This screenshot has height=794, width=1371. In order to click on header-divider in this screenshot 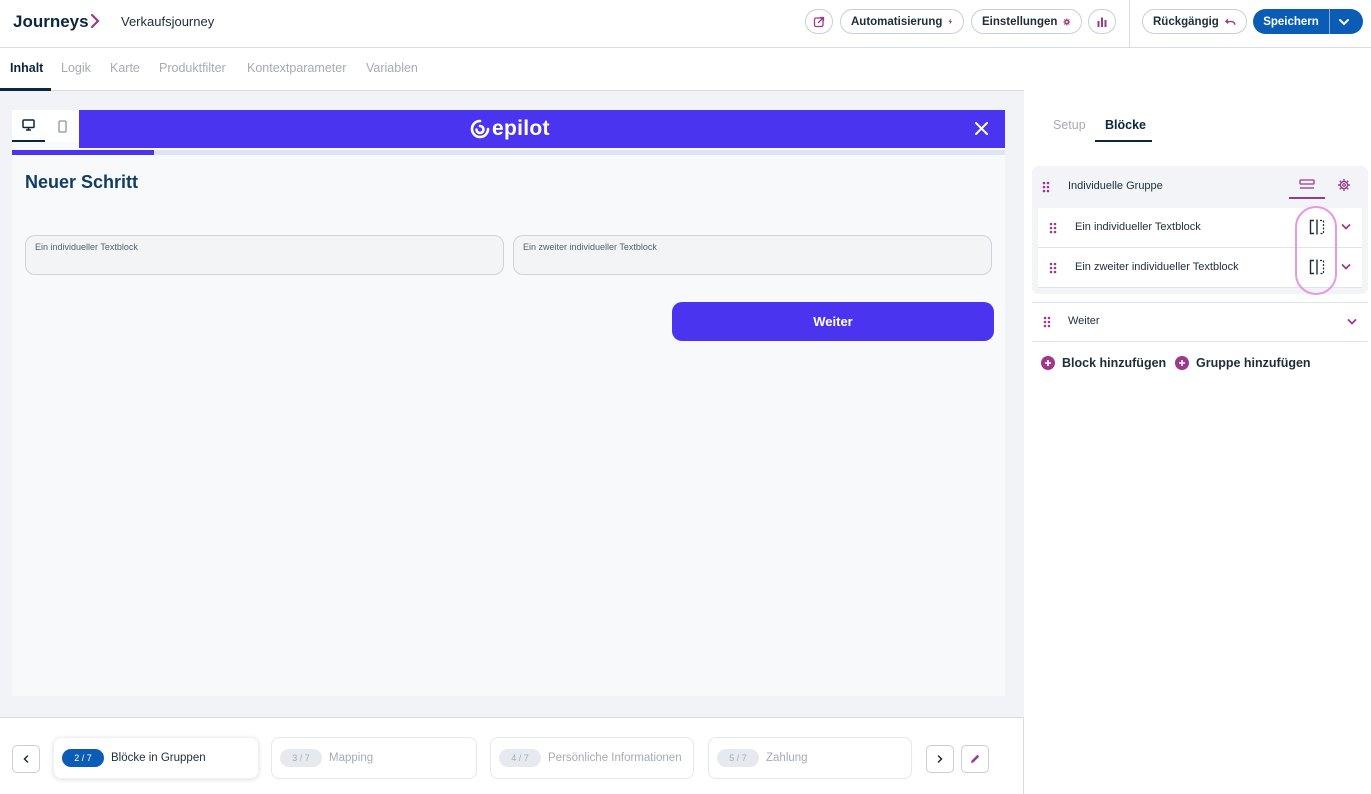, I will do `click(1129, 24)`.